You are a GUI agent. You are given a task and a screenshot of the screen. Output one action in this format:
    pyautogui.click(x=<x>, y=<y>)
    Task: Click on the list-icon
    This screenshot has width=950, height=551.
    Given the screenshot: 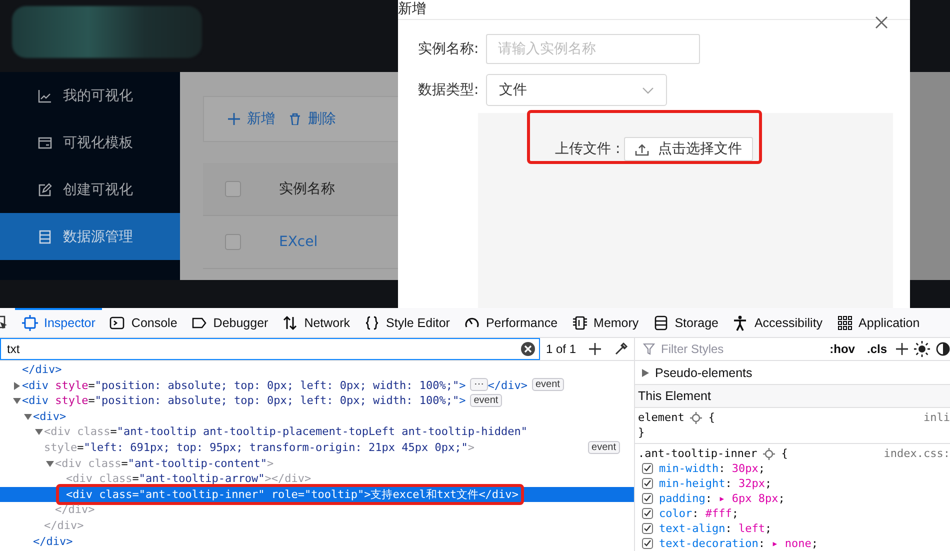 What is the action you would take?
    pyautogui.click(x=45, y=237)
    